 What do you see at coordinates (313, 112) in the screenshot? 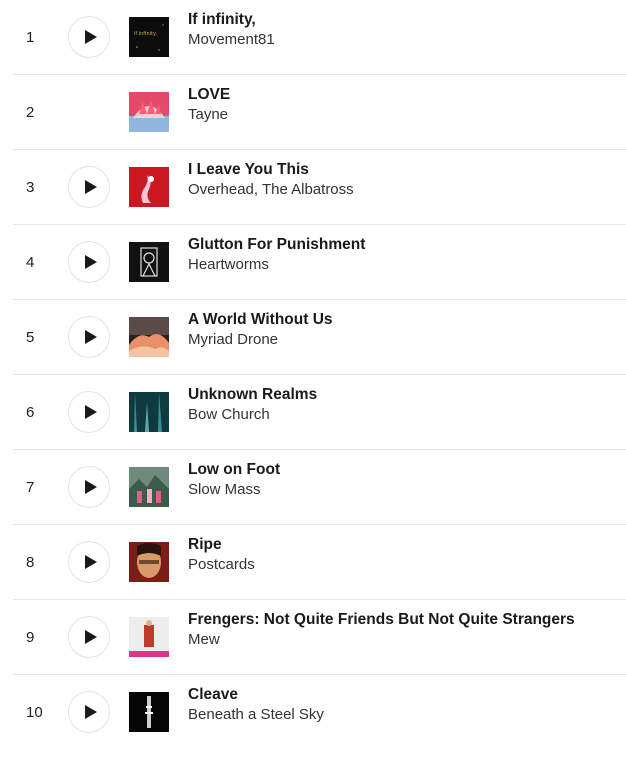
I see `track-row: 2 LOVE Tayne` at bounding box center [313, 112].